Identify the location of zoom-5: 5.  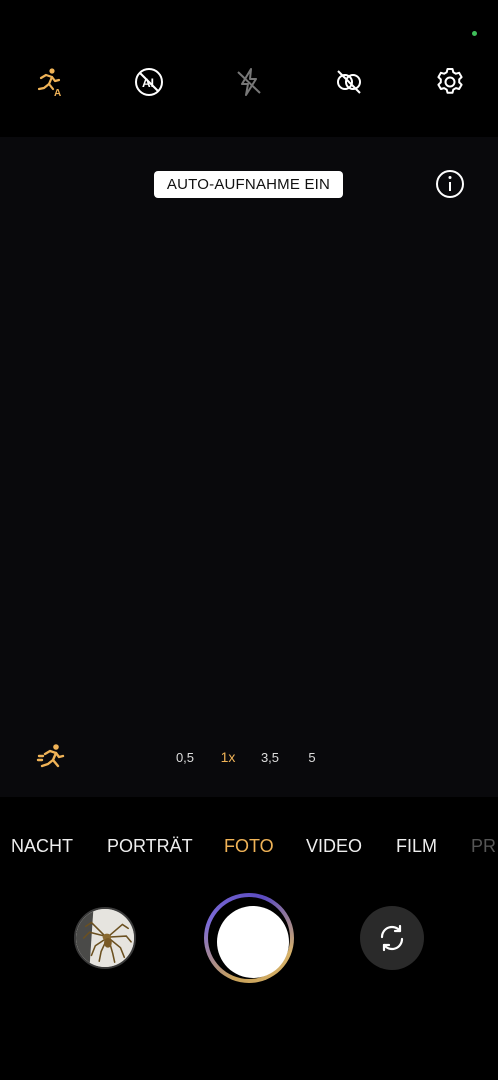
(312, 757).